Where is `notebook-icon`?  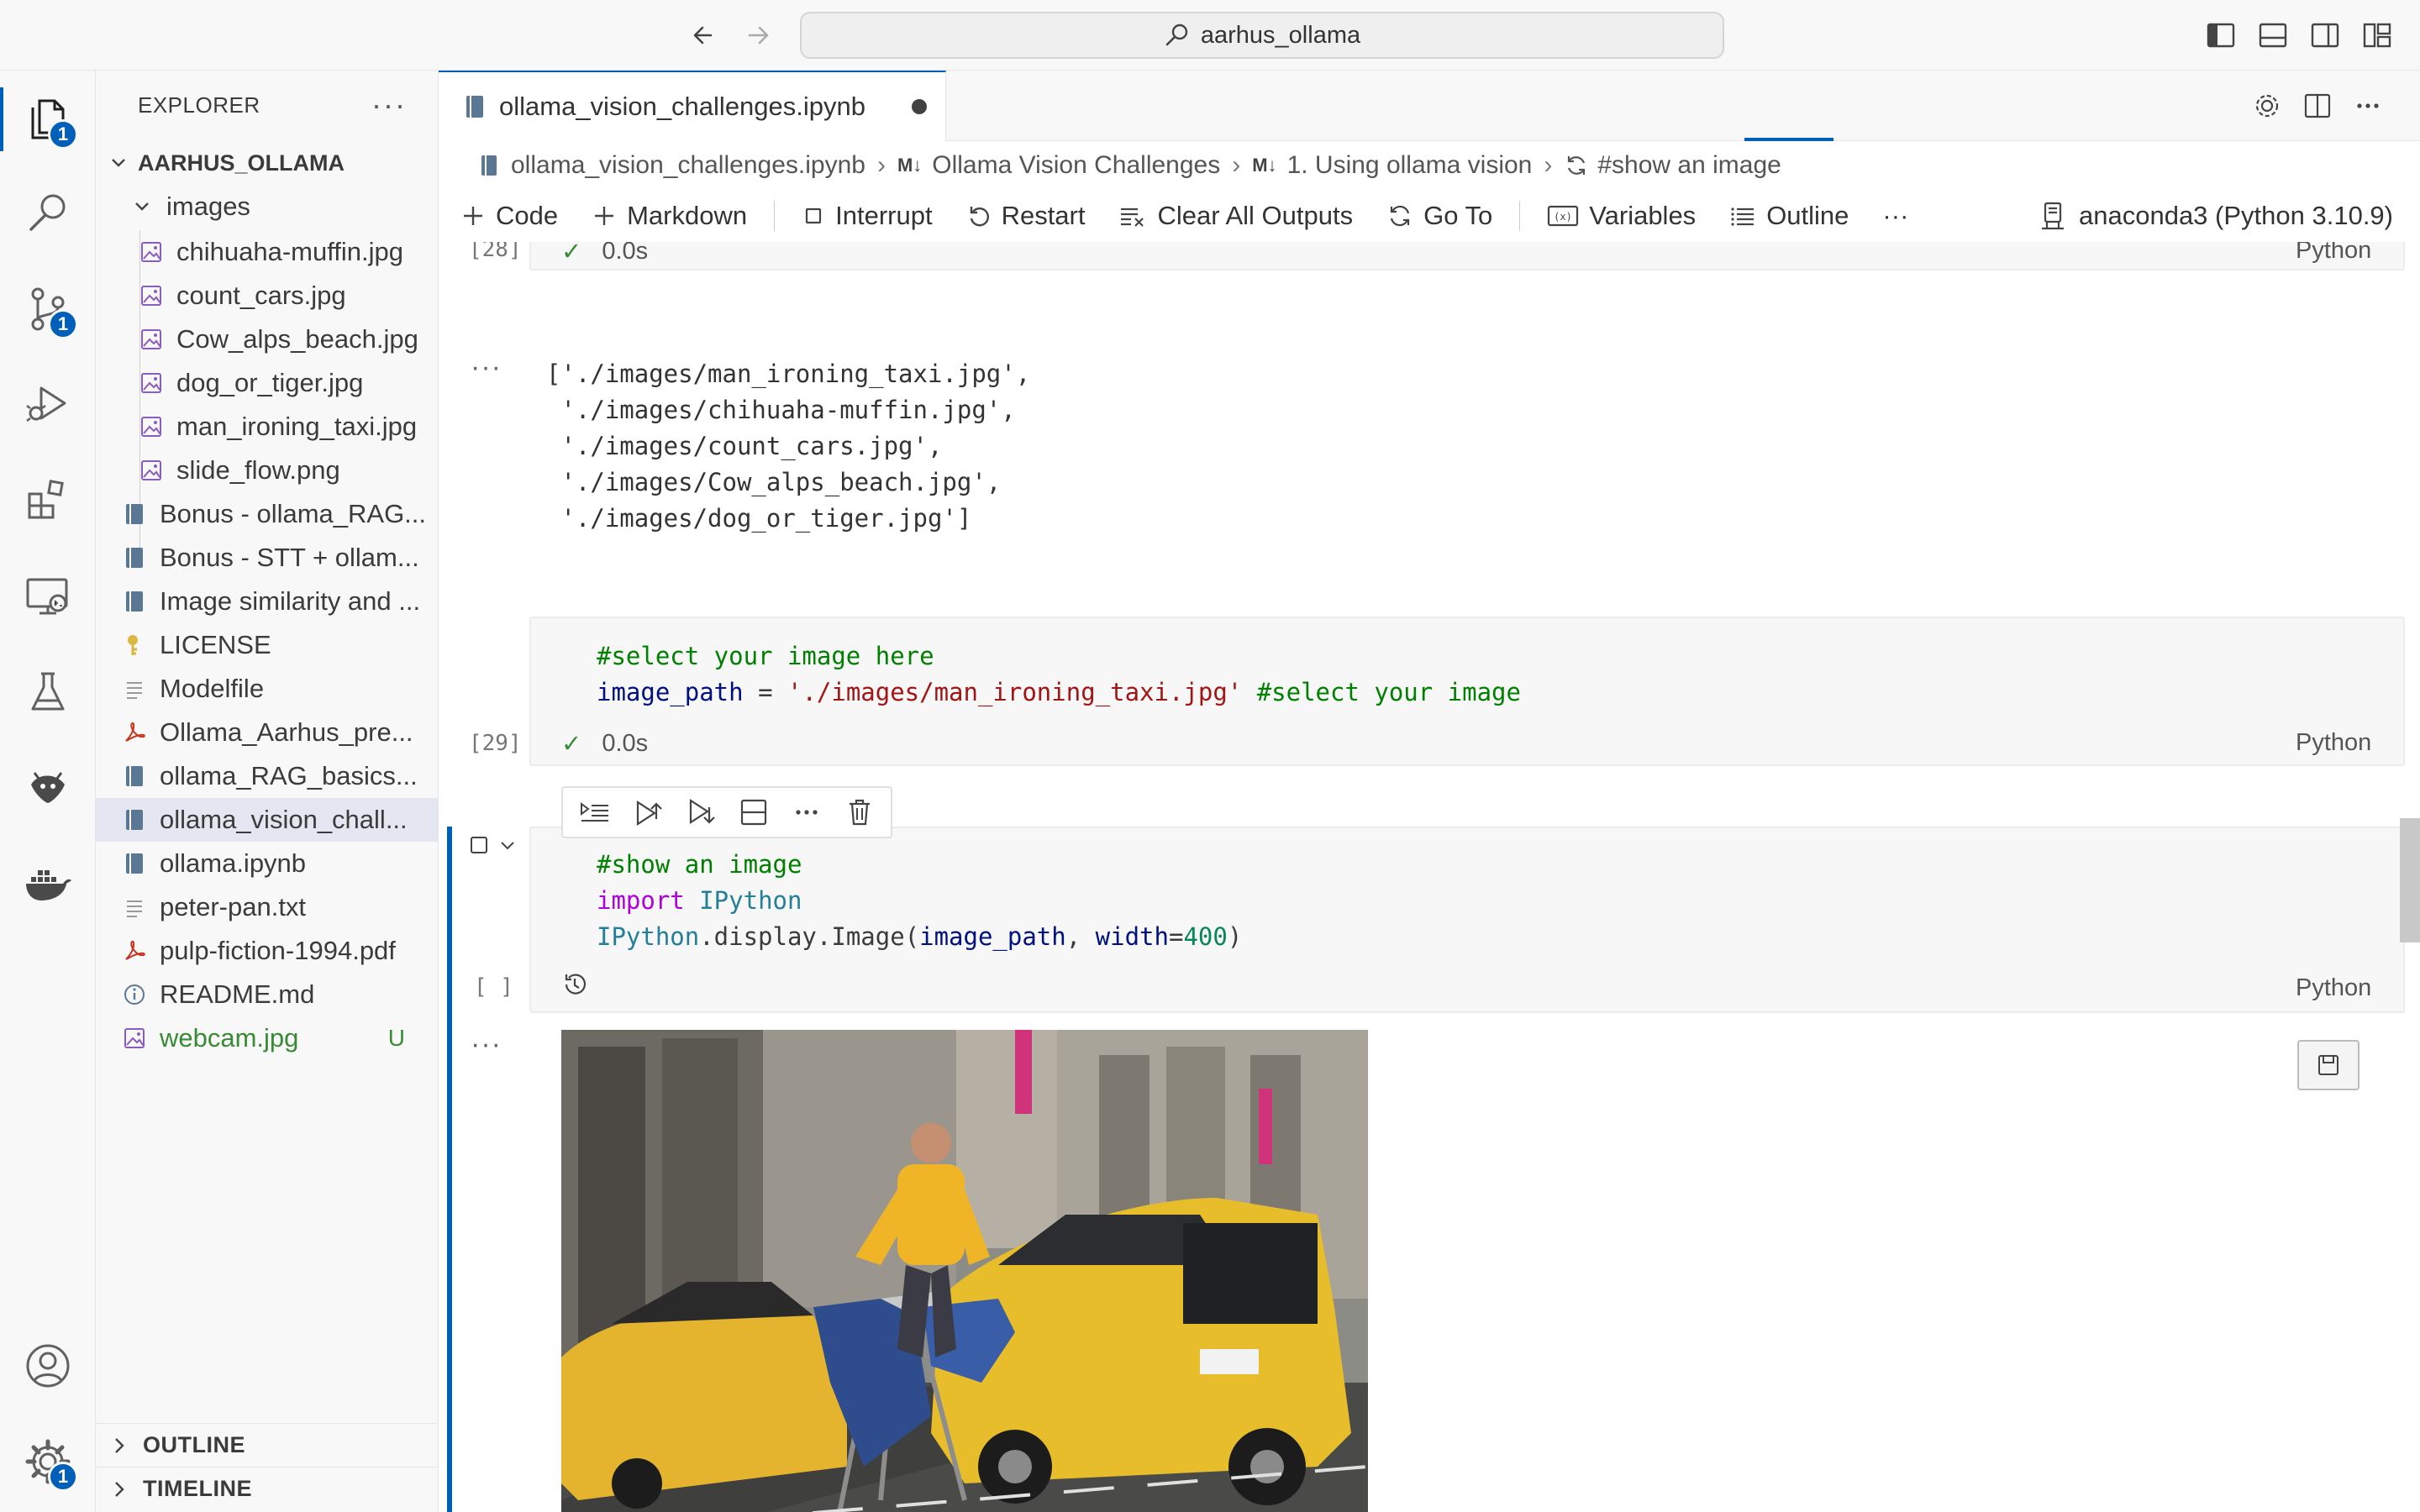 notebook-icon is located at coordinates (489, 165).